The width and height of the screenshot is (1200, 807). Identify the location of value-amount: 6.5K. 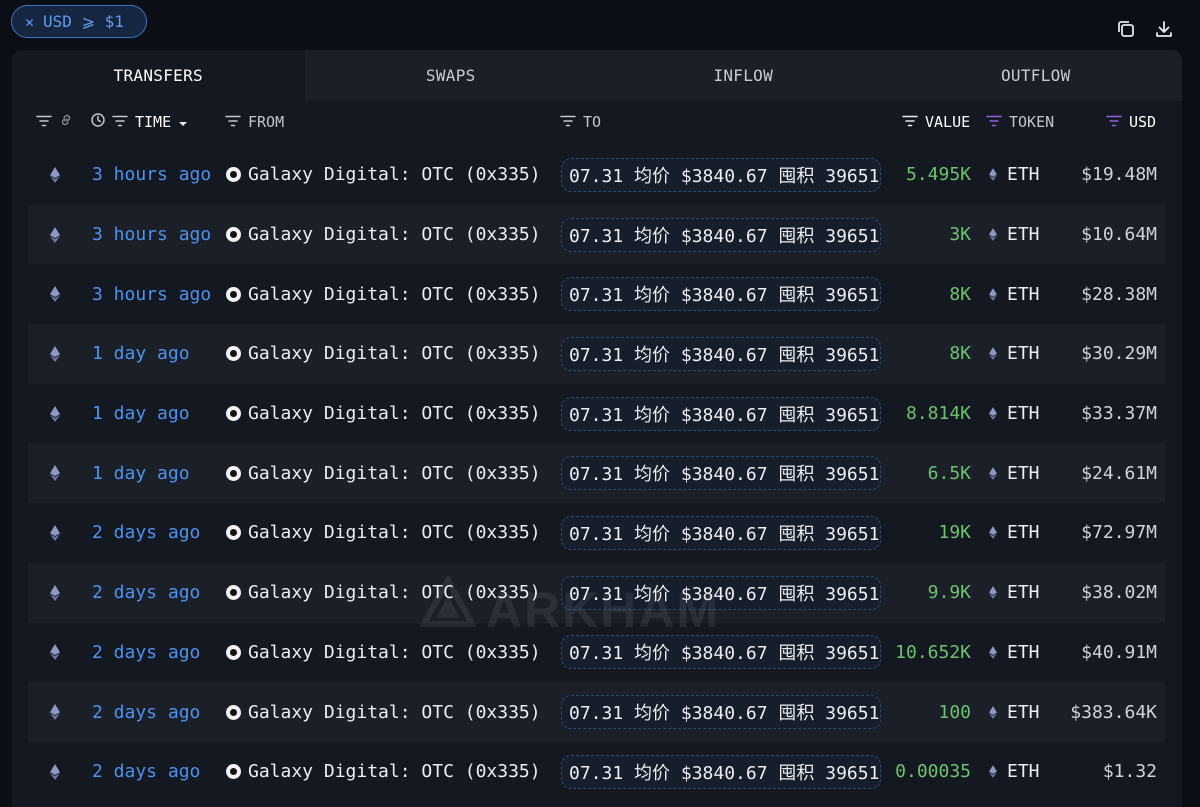
(949, 473).